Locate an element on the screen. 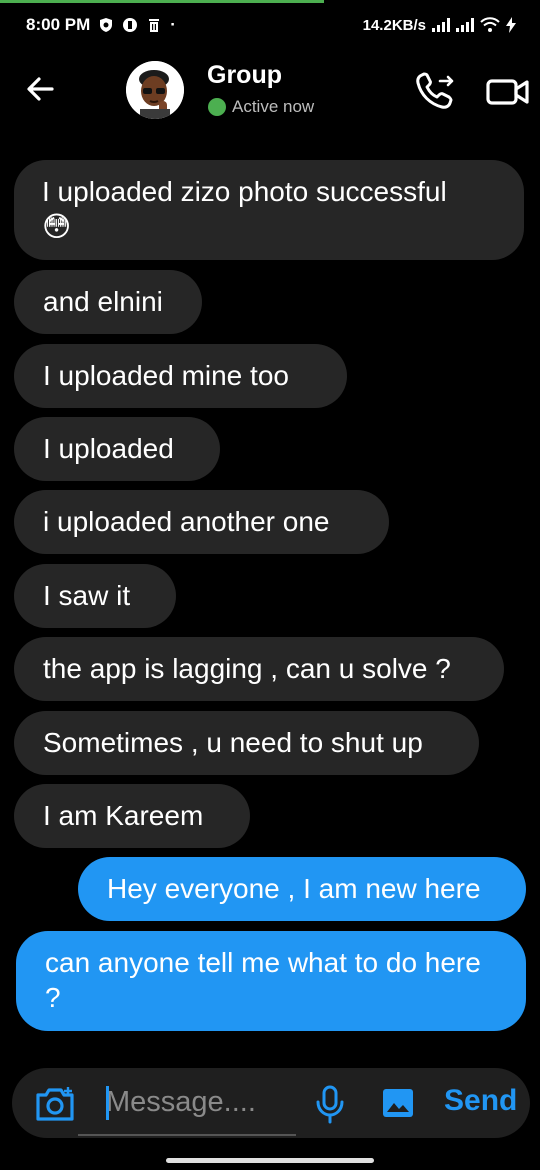 This screenshot has height=1170, width=540. wifi-icon is located at coordinates (490, 24).